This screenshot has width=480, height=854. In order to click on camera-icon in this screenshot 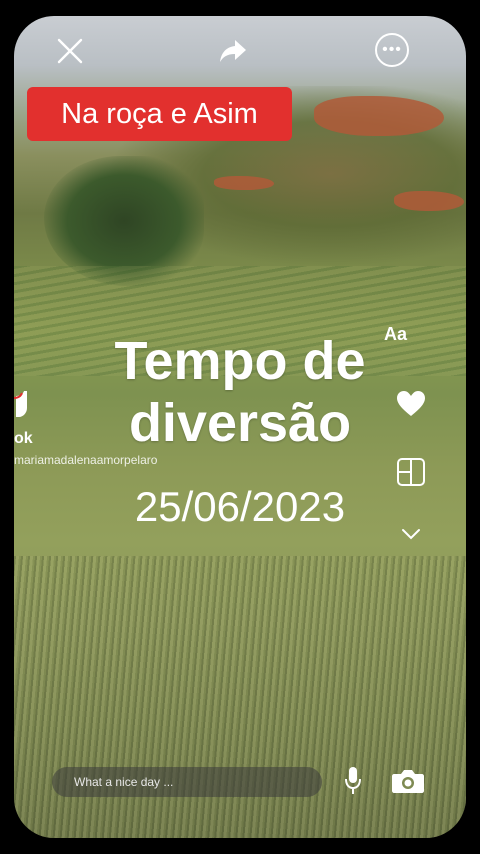, I will do `click(408, 781)`.